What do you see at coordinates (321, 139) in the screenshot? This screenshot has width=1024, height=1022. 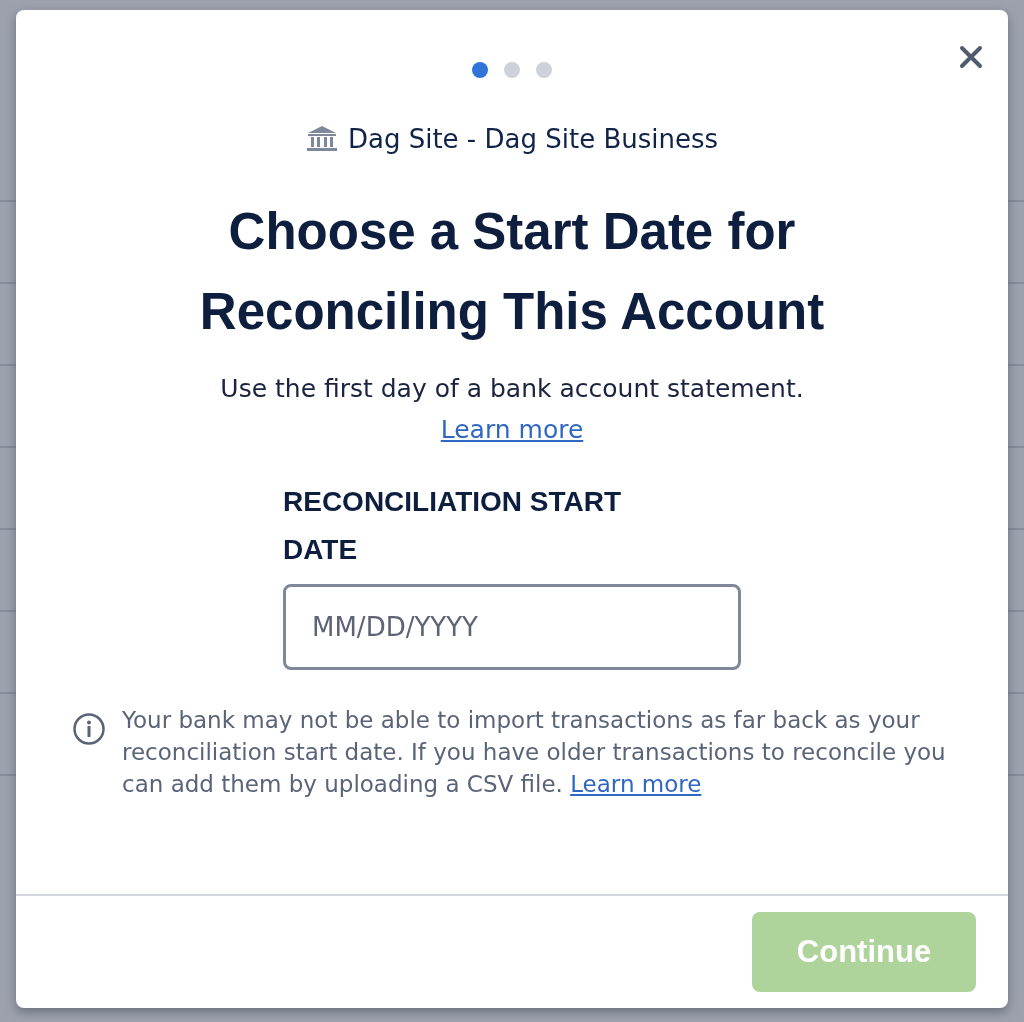 I see `bank-icon` at bounding box center [321, 139].